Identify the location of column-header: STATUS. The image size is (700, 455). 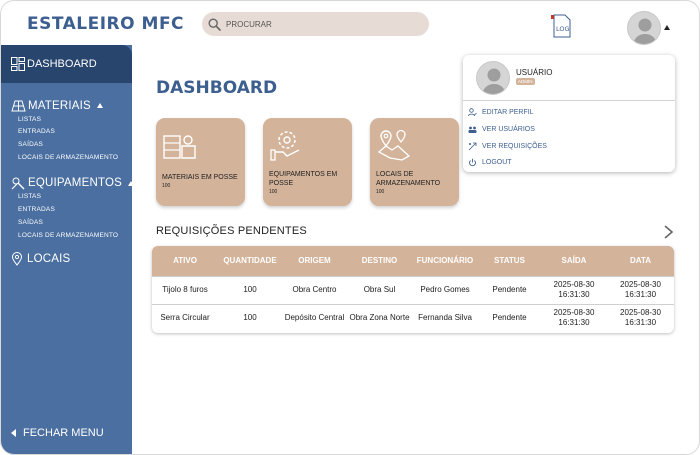
(509, 261).